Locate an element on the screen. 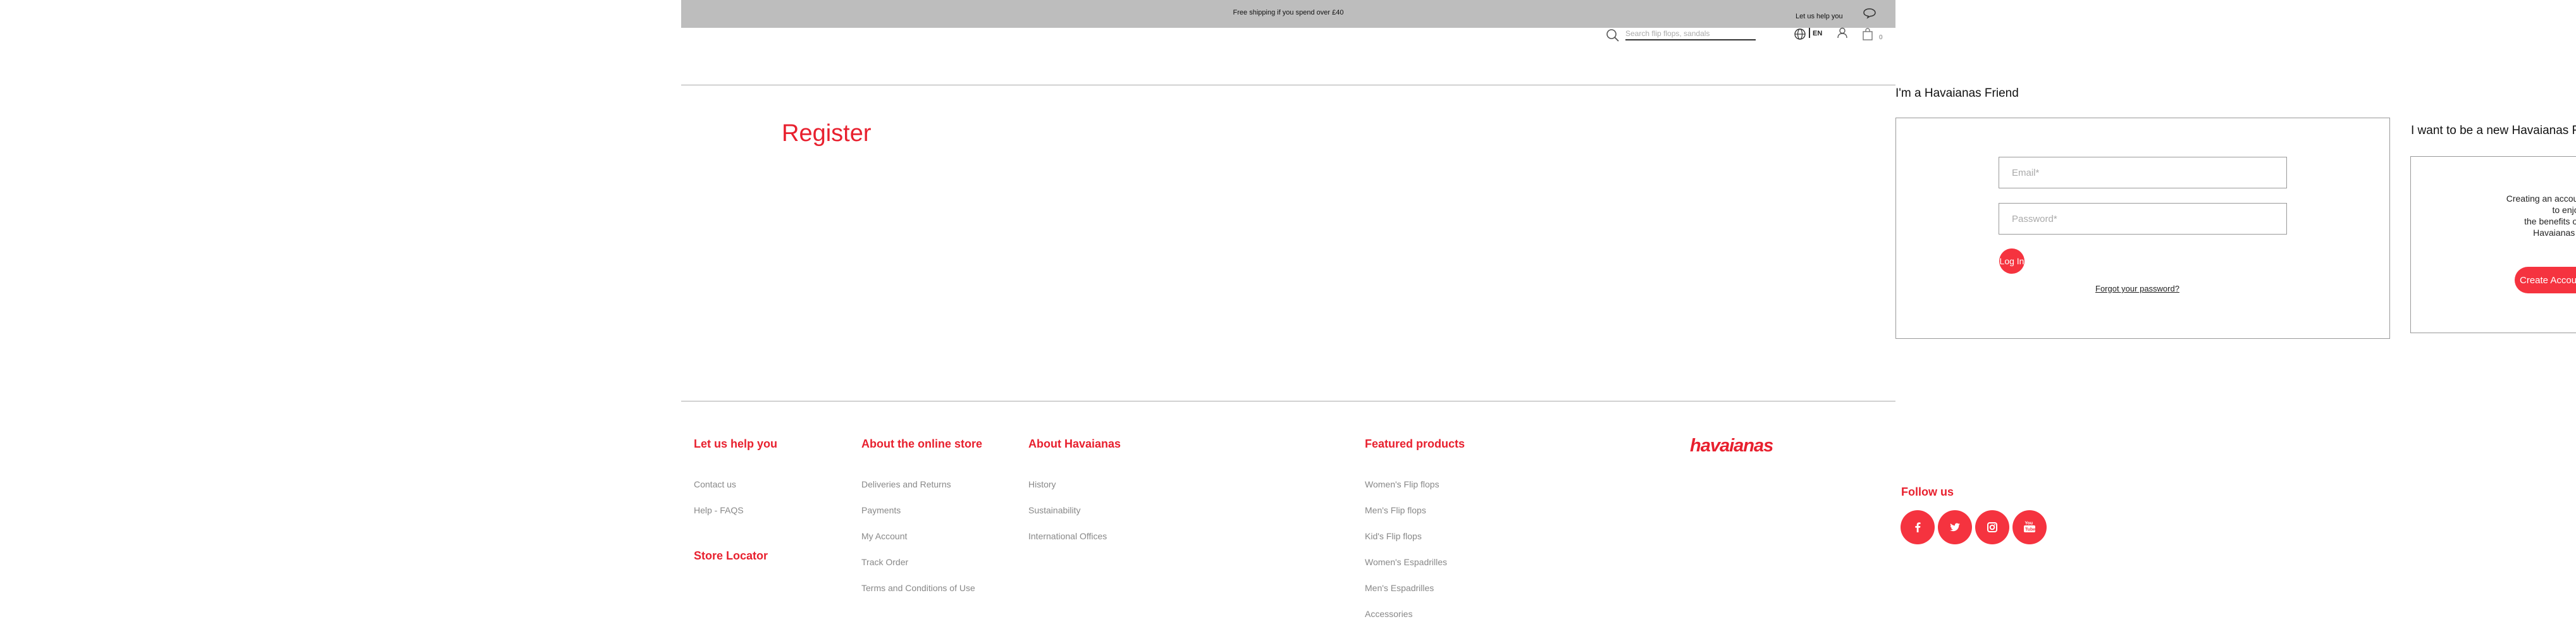 The image size is (2576, 624). bag-count: 0 is located at coordinates (1881, 37).